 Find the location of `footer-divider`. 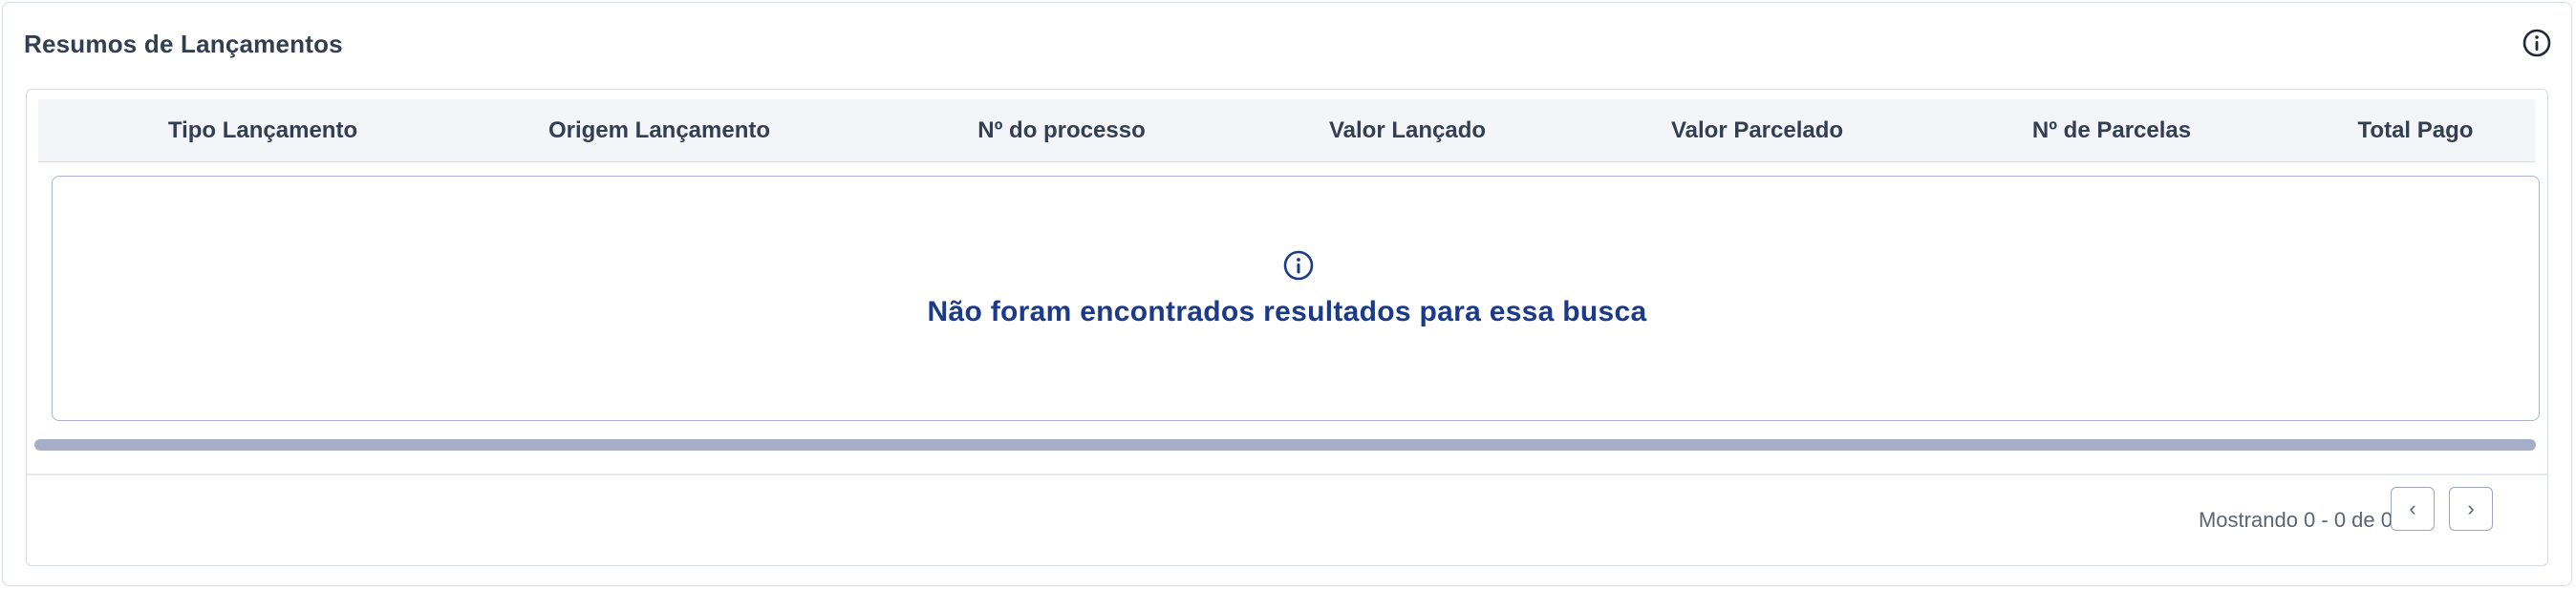

footer-divider is located at coordinates (1287, 474).